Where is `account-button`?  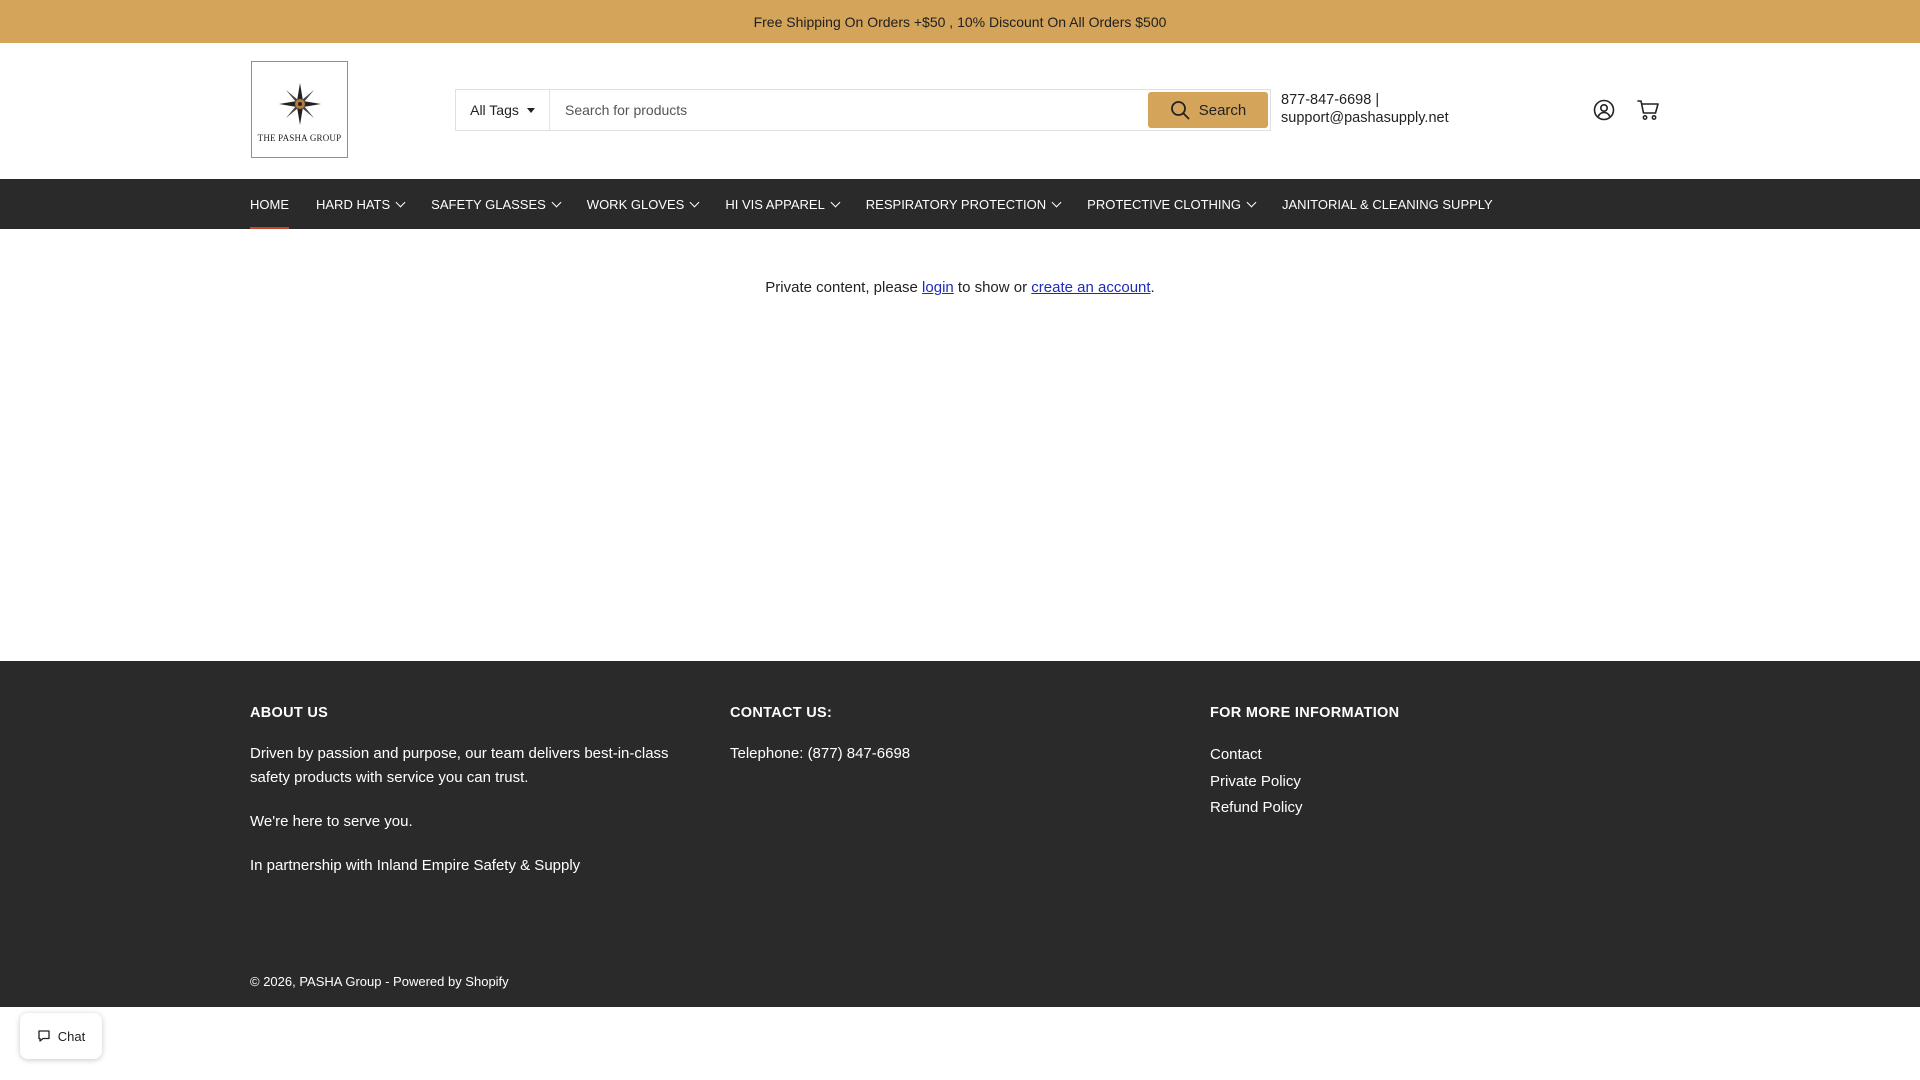 account-button is located at coordinates (1604, 110).